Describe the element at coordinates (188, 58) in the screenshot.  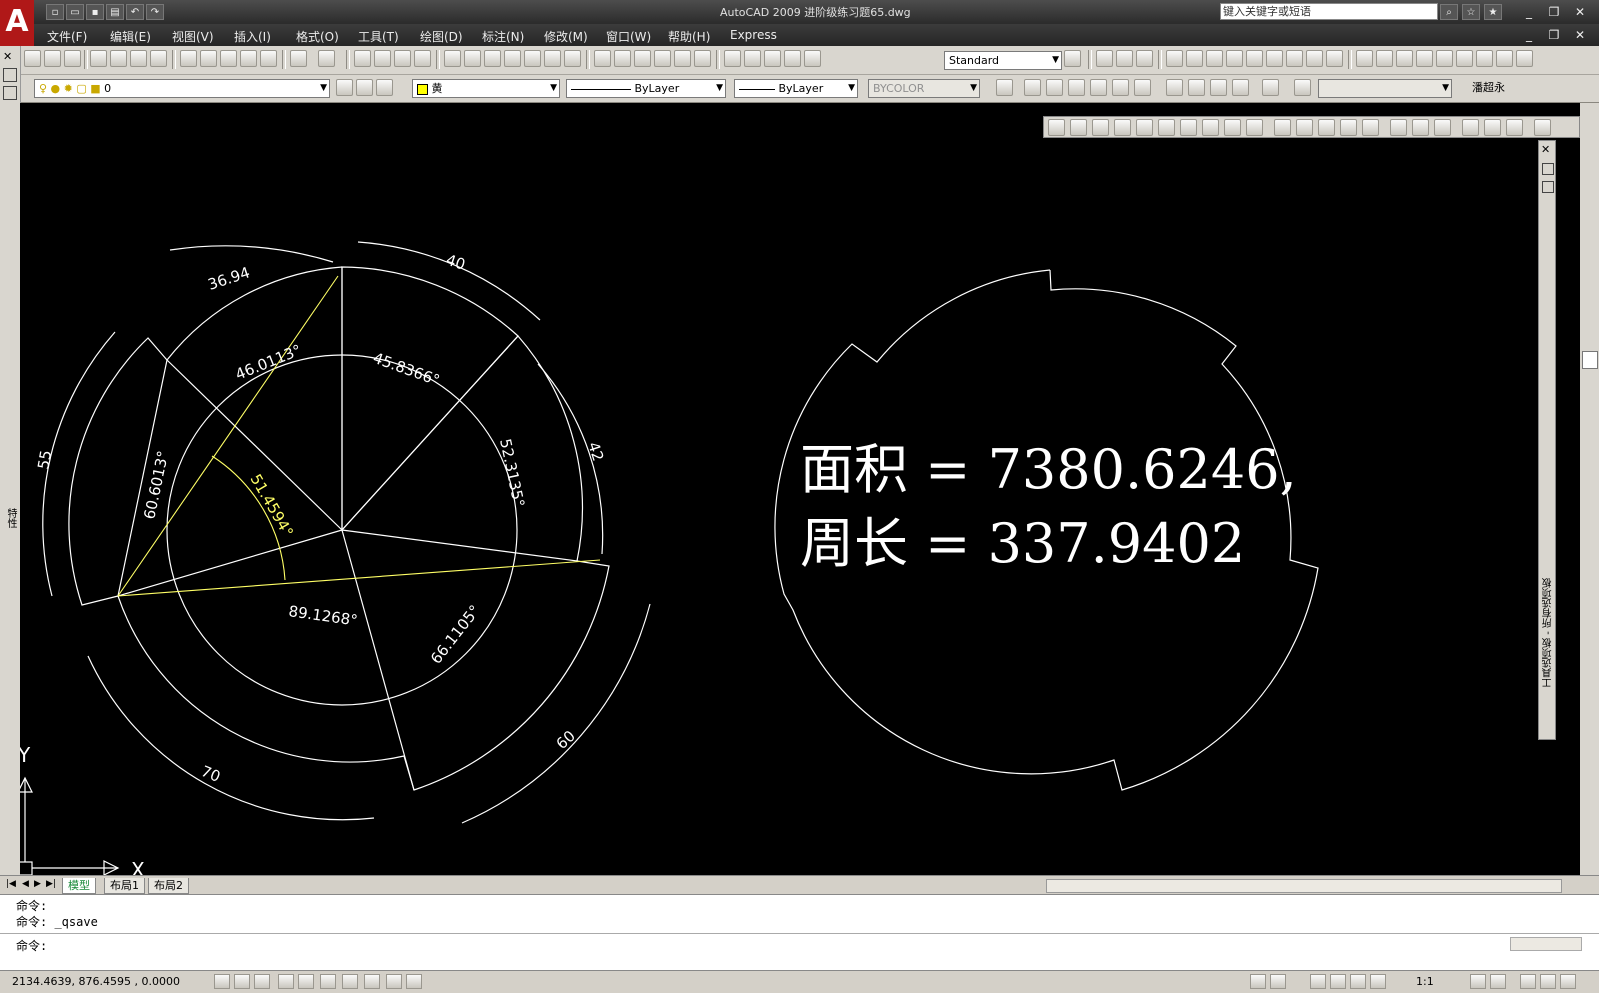
I see `cut-icon` at that location.